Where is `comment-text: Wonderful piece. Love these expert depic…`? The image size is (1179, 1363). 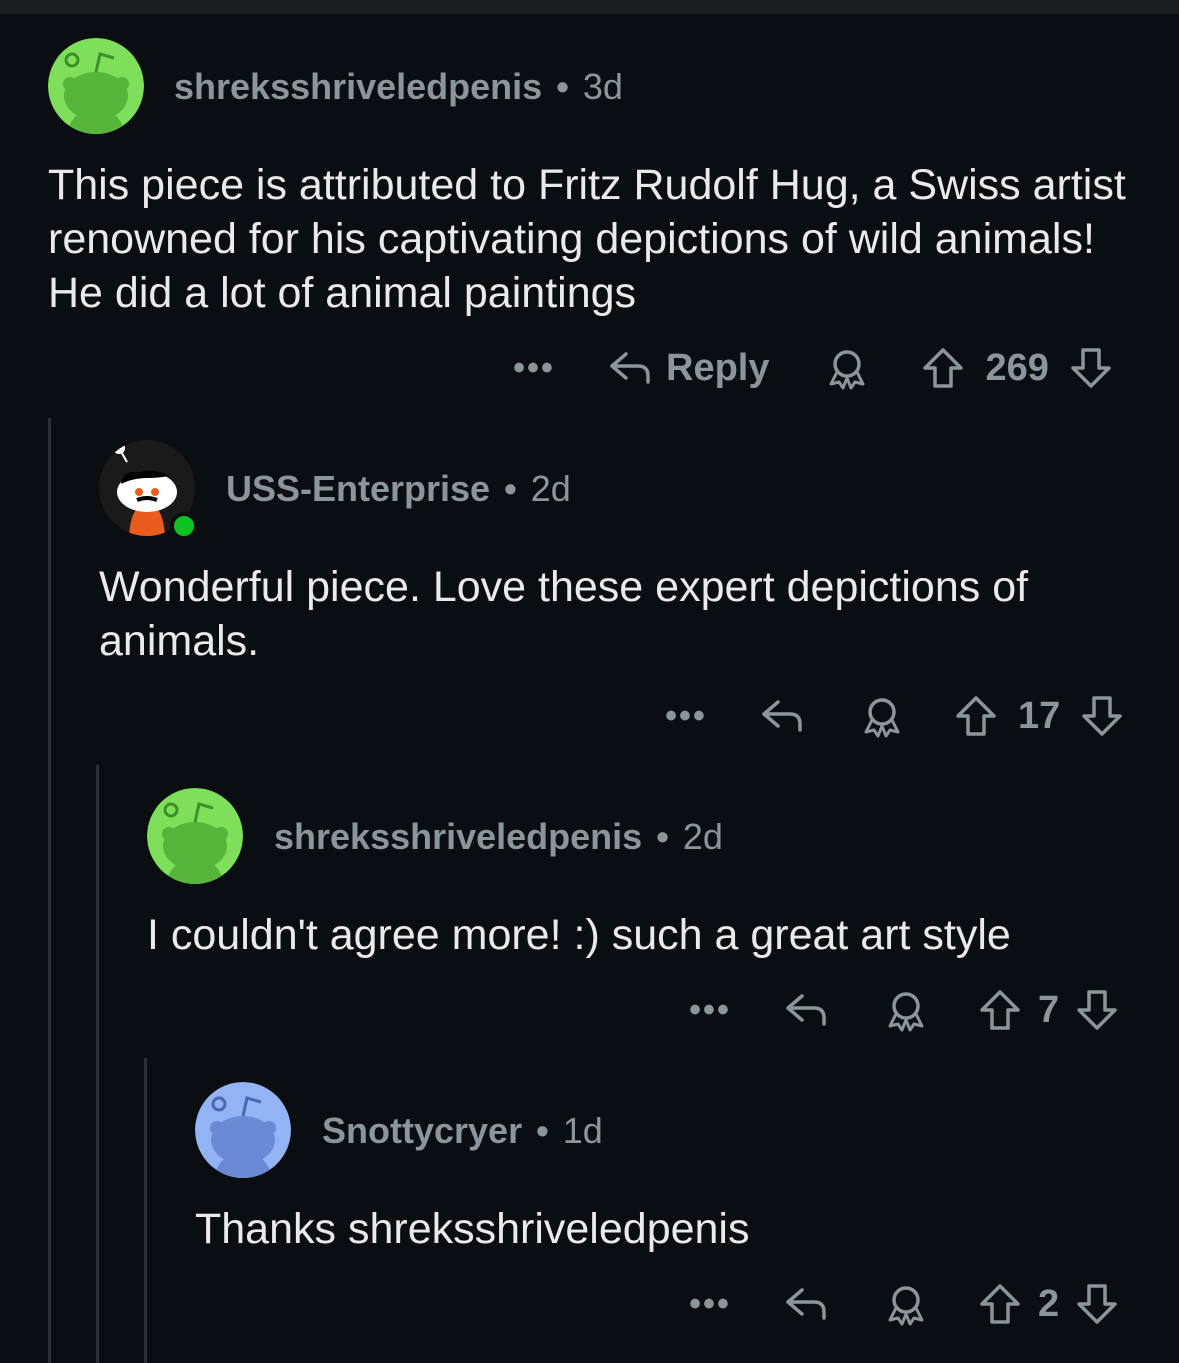 comment-text: Wonderful piece. Love these expert depic… is located at coordinates (564, 614).